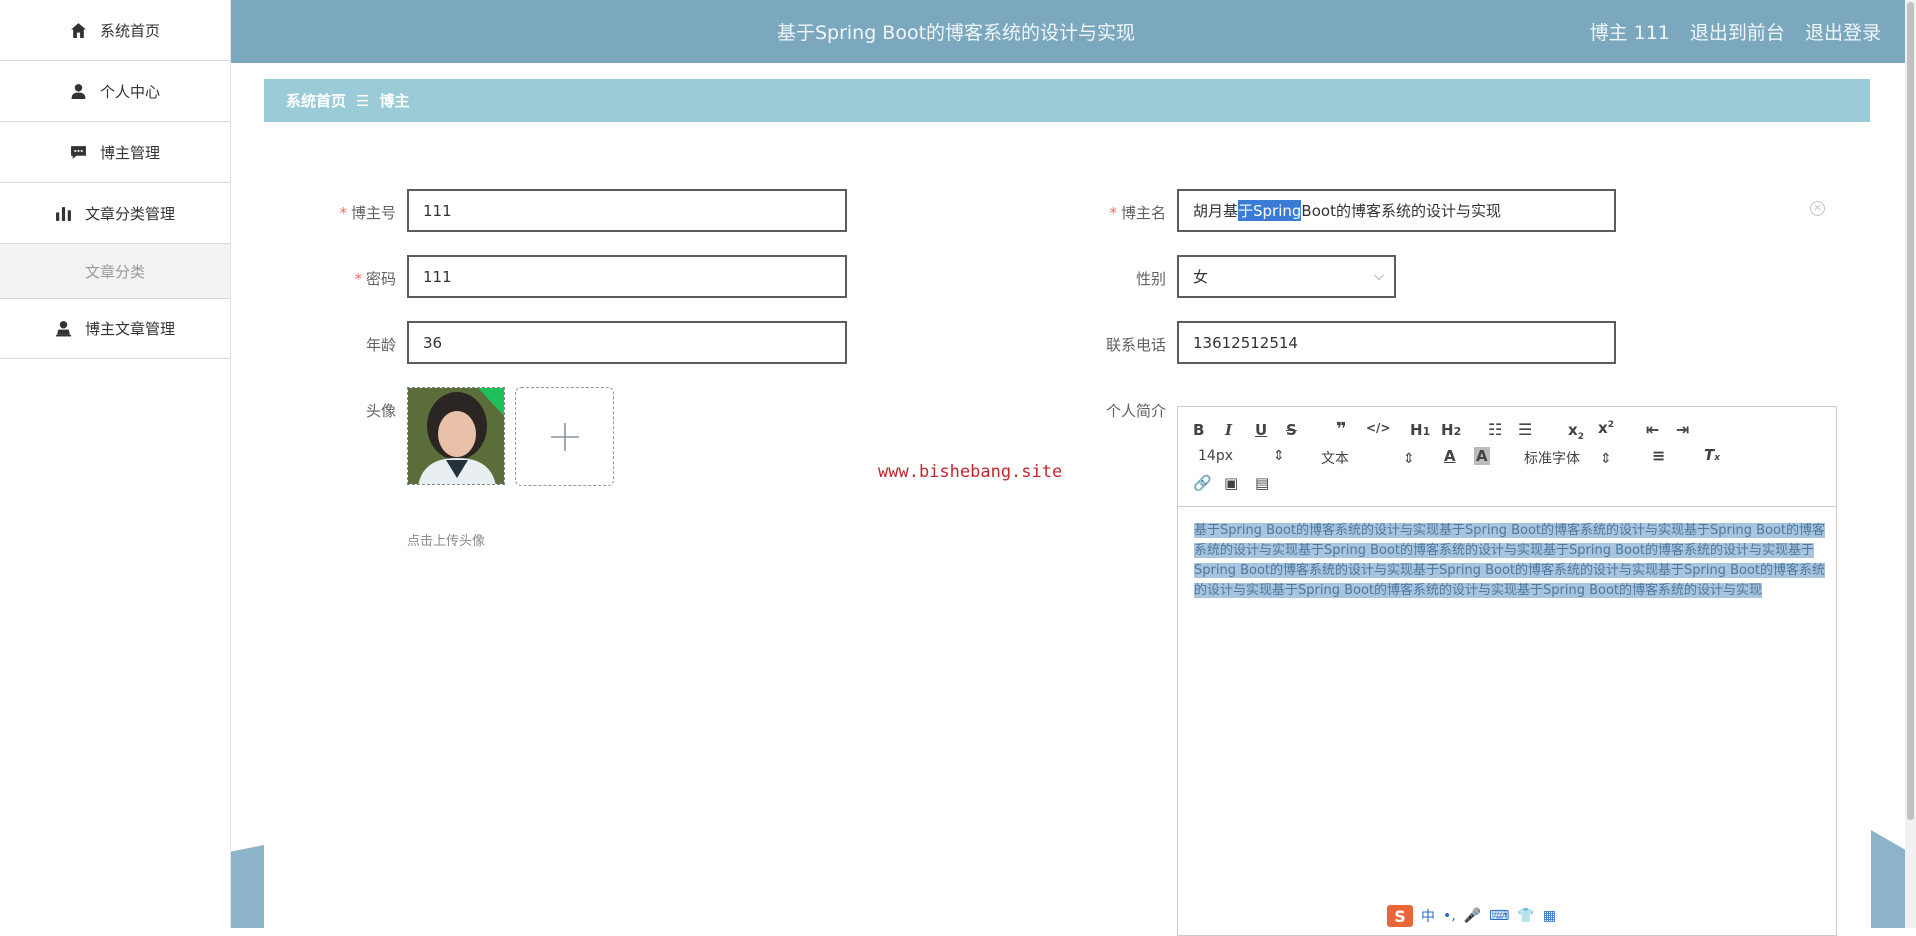  I want to click on sogou-logo-icon: S, so click(1400, 916).